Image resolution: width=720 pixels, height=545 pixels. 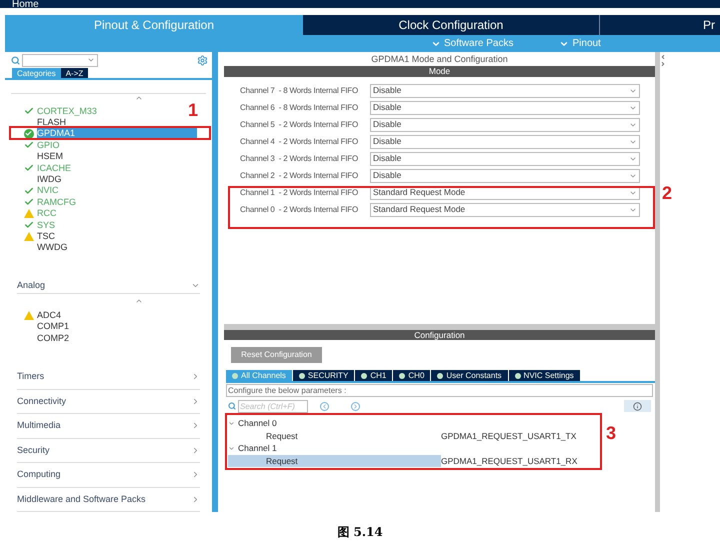 What do you see at coordinates (360, 532) in the screenshot?
I see `figure-caption: 图 5.14` at bounding box center [360, 532].